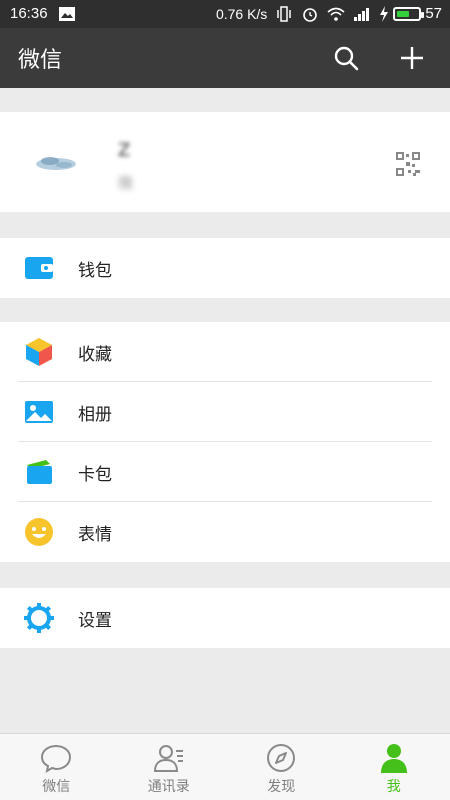 The height and width of the screenshot is (800, 450). I want to click on search-button, so click(346, 58).